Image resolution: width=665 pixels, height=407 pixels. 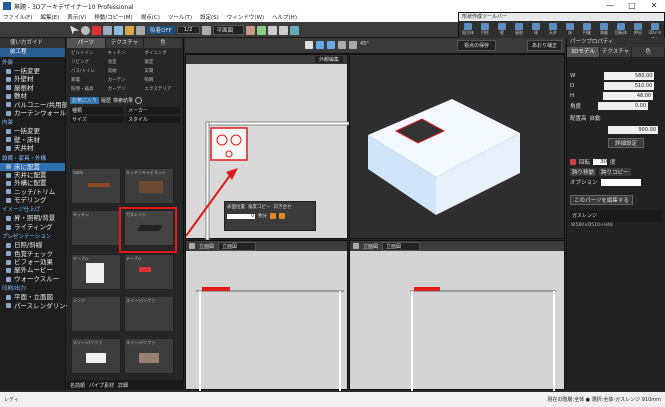 I want to click on menu-file: ファイル(F), so click(x=17, y=17).